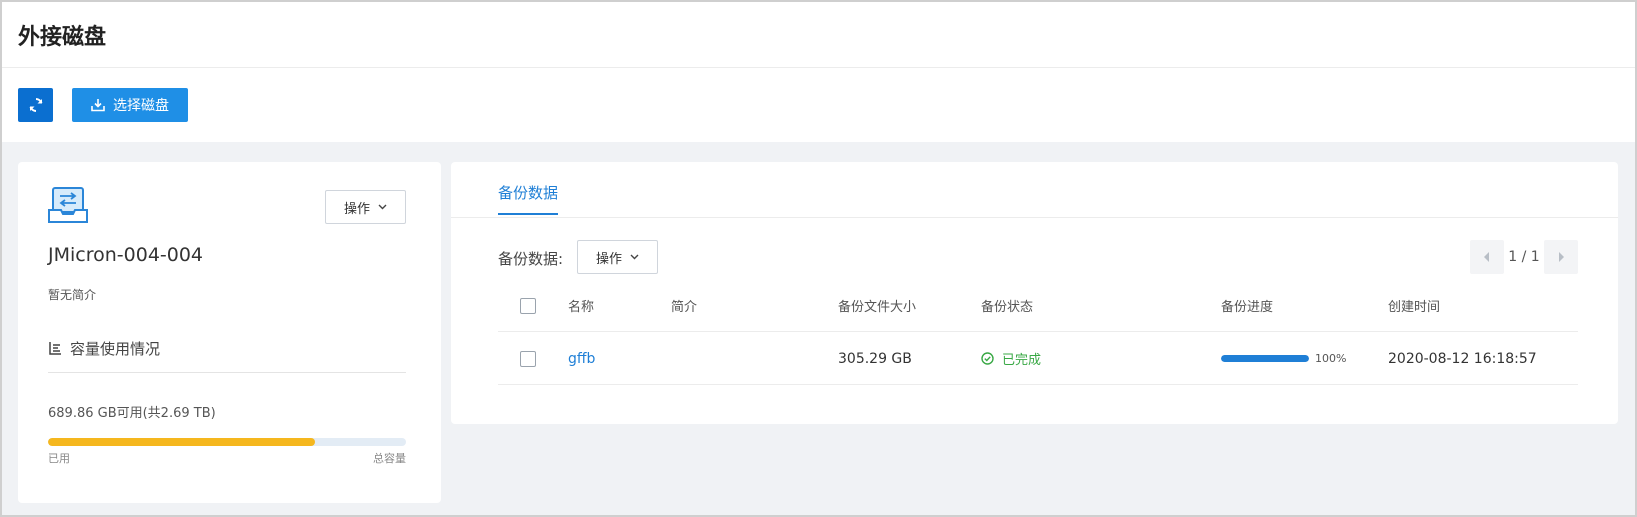 The image size is (1637, 517). What do you see at coordinates (818, 35) in the screenshot?
I see `page-header: 外接磁盘` at bounding box center [818, 35].